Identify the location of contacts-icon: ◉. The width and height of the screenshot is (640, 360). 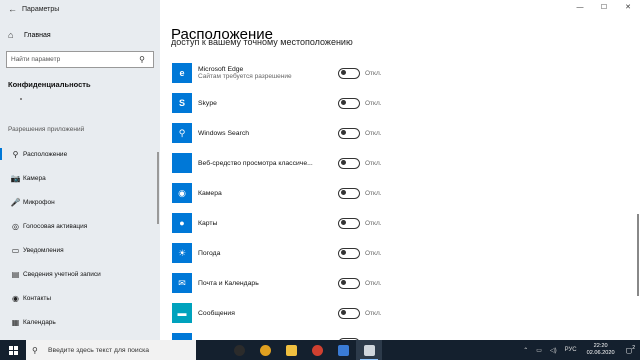
(15, 298).